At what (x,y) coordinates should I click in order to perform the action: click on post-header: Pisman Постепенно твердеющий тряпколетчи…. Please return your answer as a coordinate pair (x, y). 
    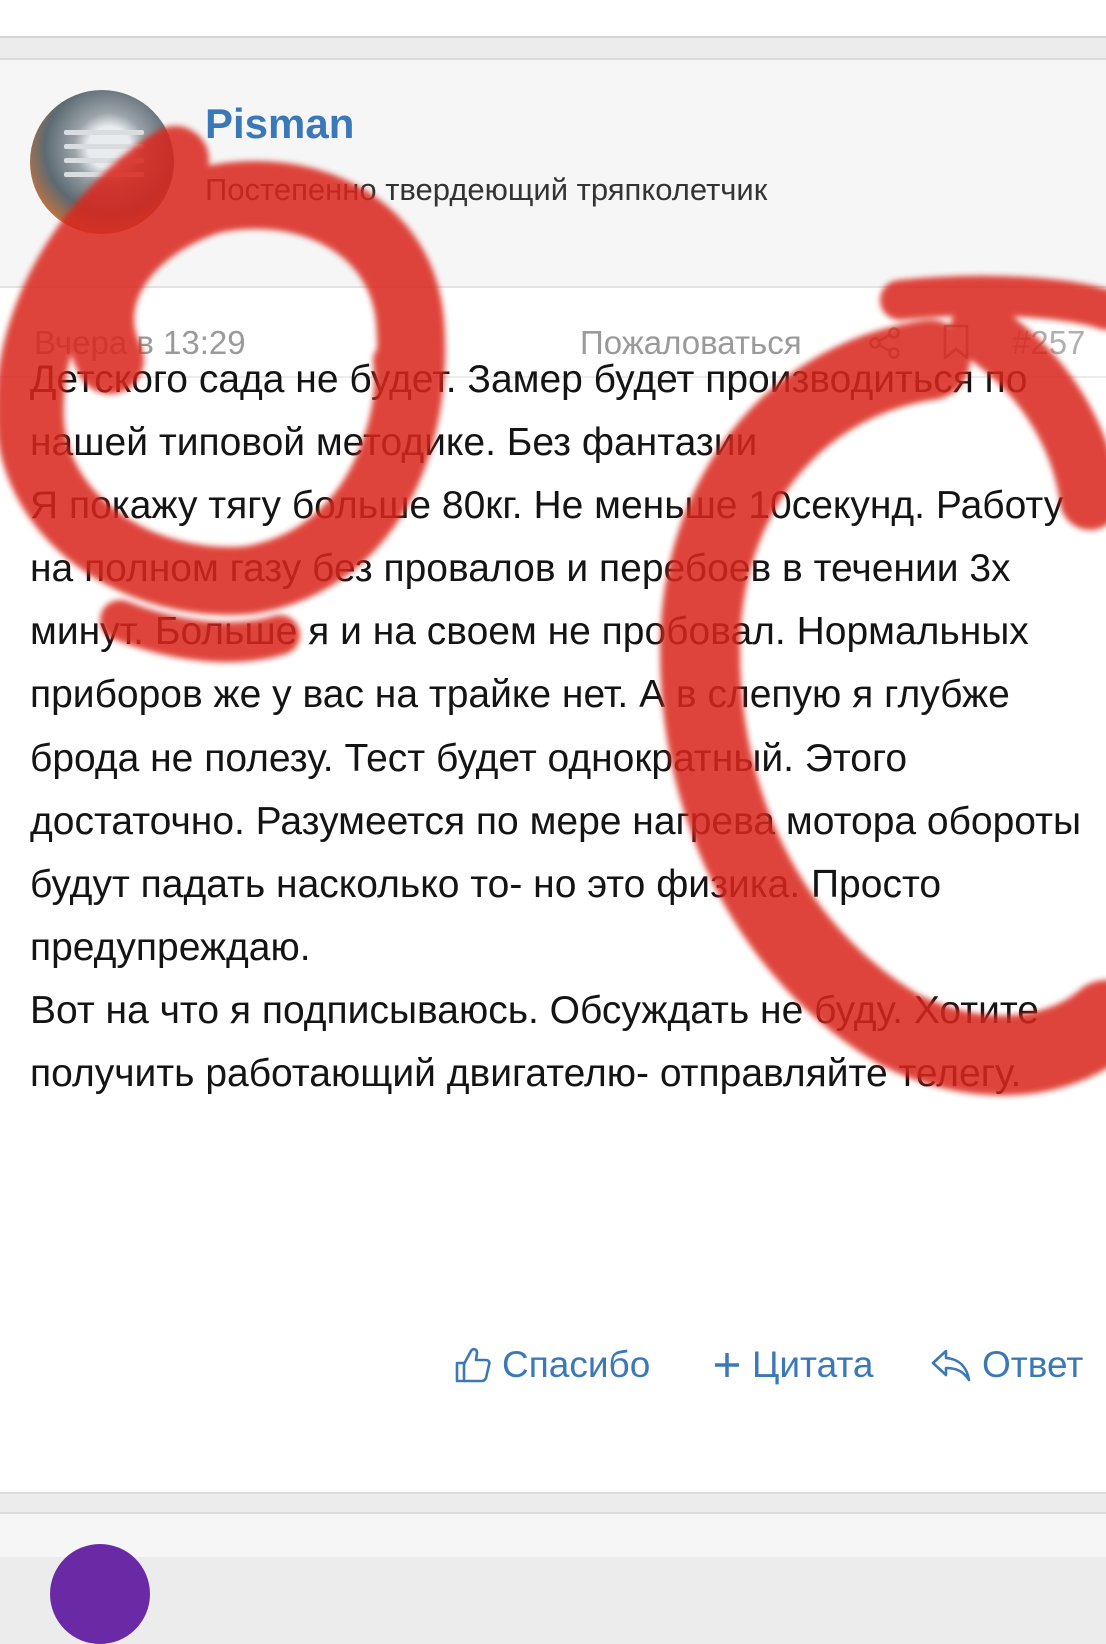
    Looking at the image, I should click on (553, 174).